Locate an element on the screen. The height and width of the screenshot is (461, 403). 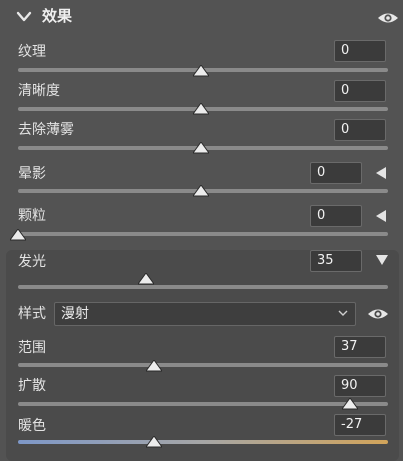
clarity-label: 清晰度 is located at coordinates (39, 91).